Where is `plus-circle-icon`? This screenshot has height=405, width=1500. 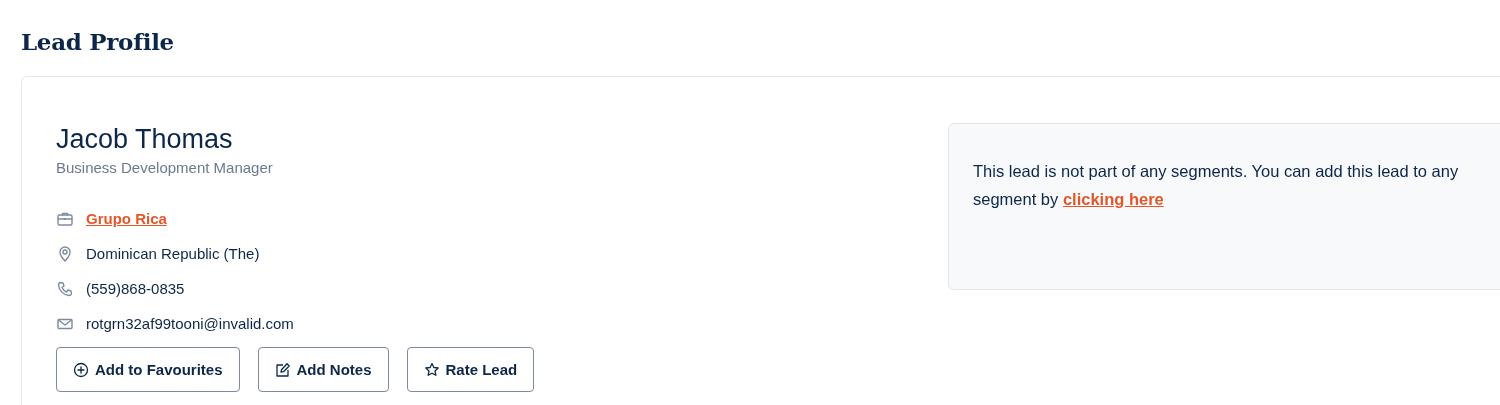 plus-circle-icon is located at coordinates (81, 370).